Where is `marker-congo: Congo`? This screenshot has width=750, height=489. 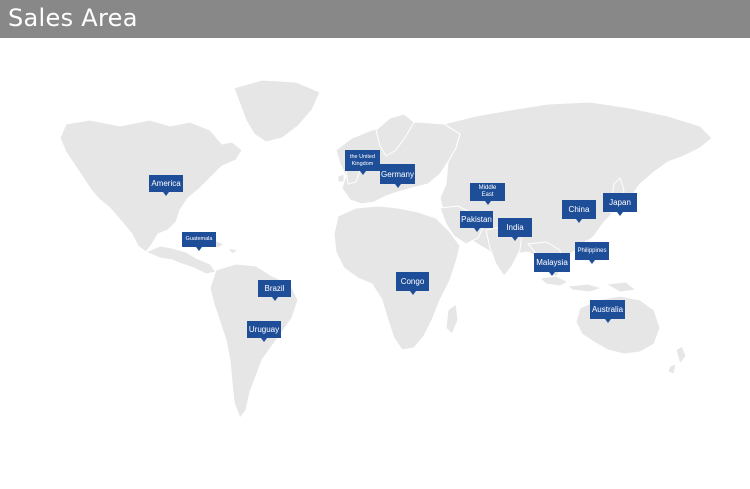 marker-congo: Congo is located at coordinates (412, 283).